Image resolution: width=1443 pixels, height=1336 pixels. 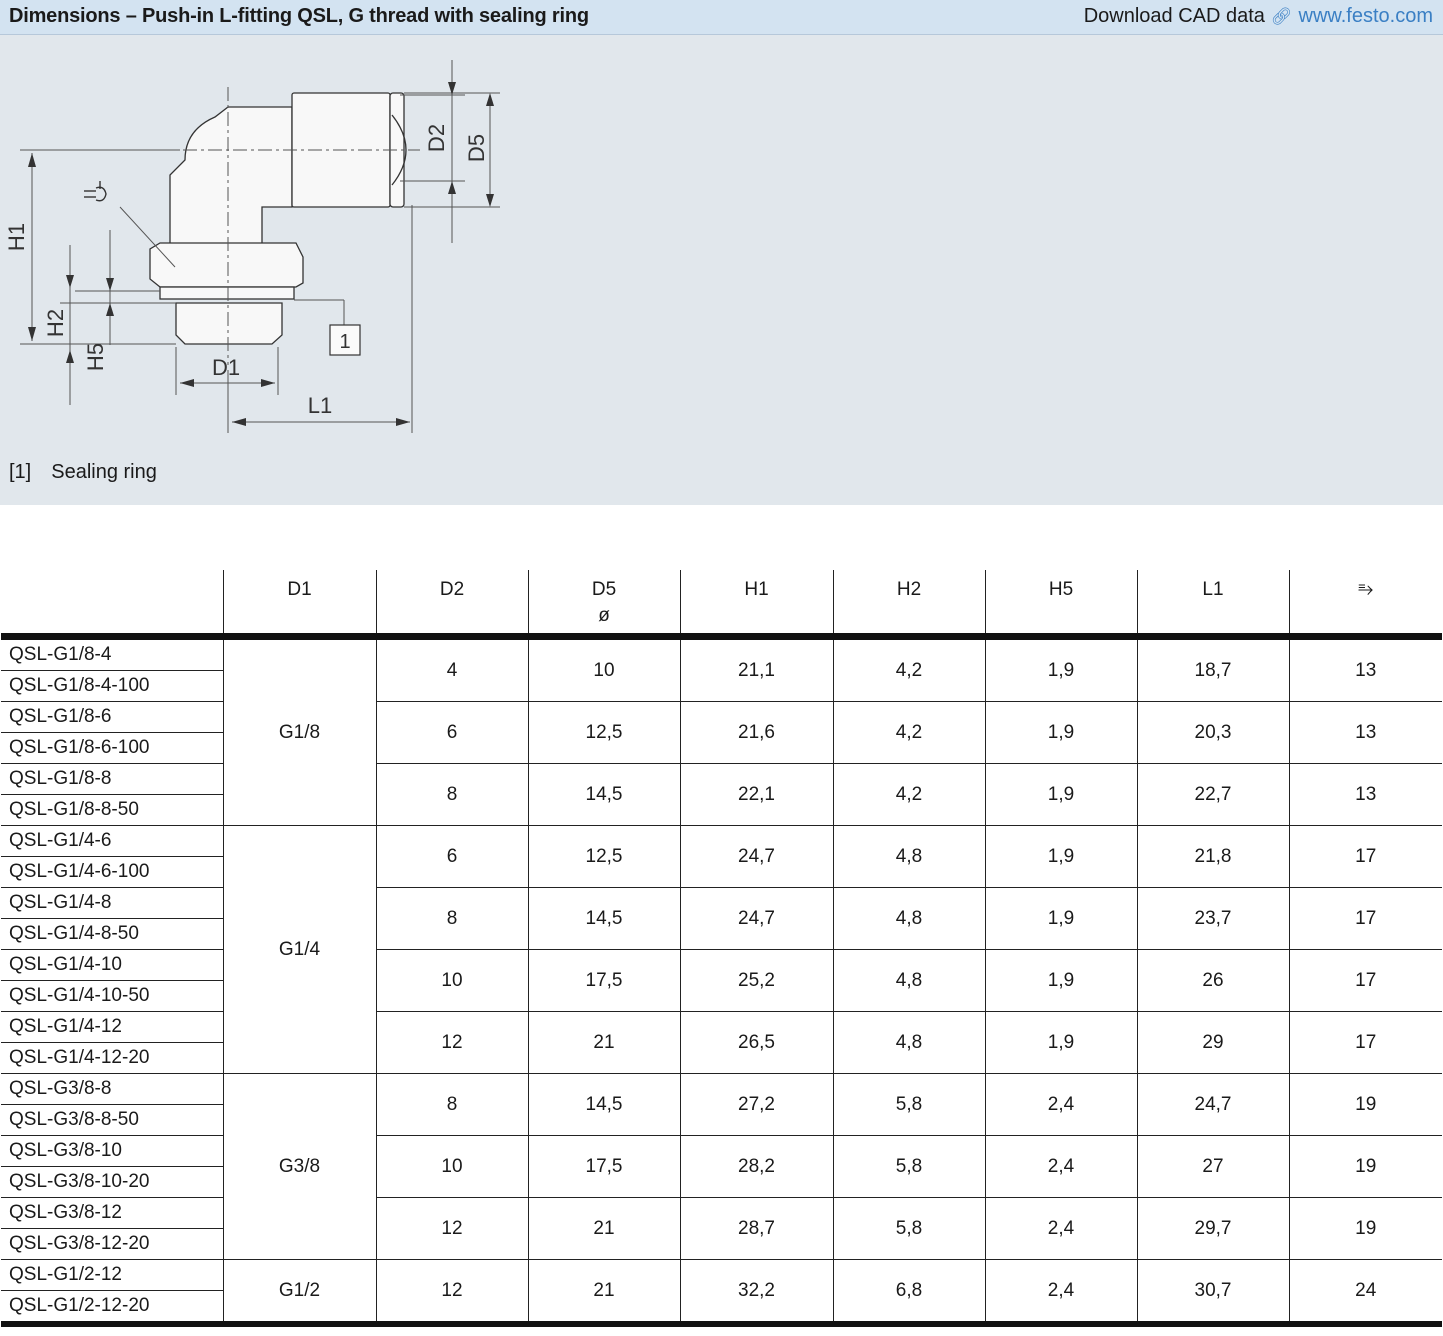 What do you see at coordinates (1365, 605) in the screenshot?
I see `header-wrench-icon: ⥱` at bounding box center [1365, 605].